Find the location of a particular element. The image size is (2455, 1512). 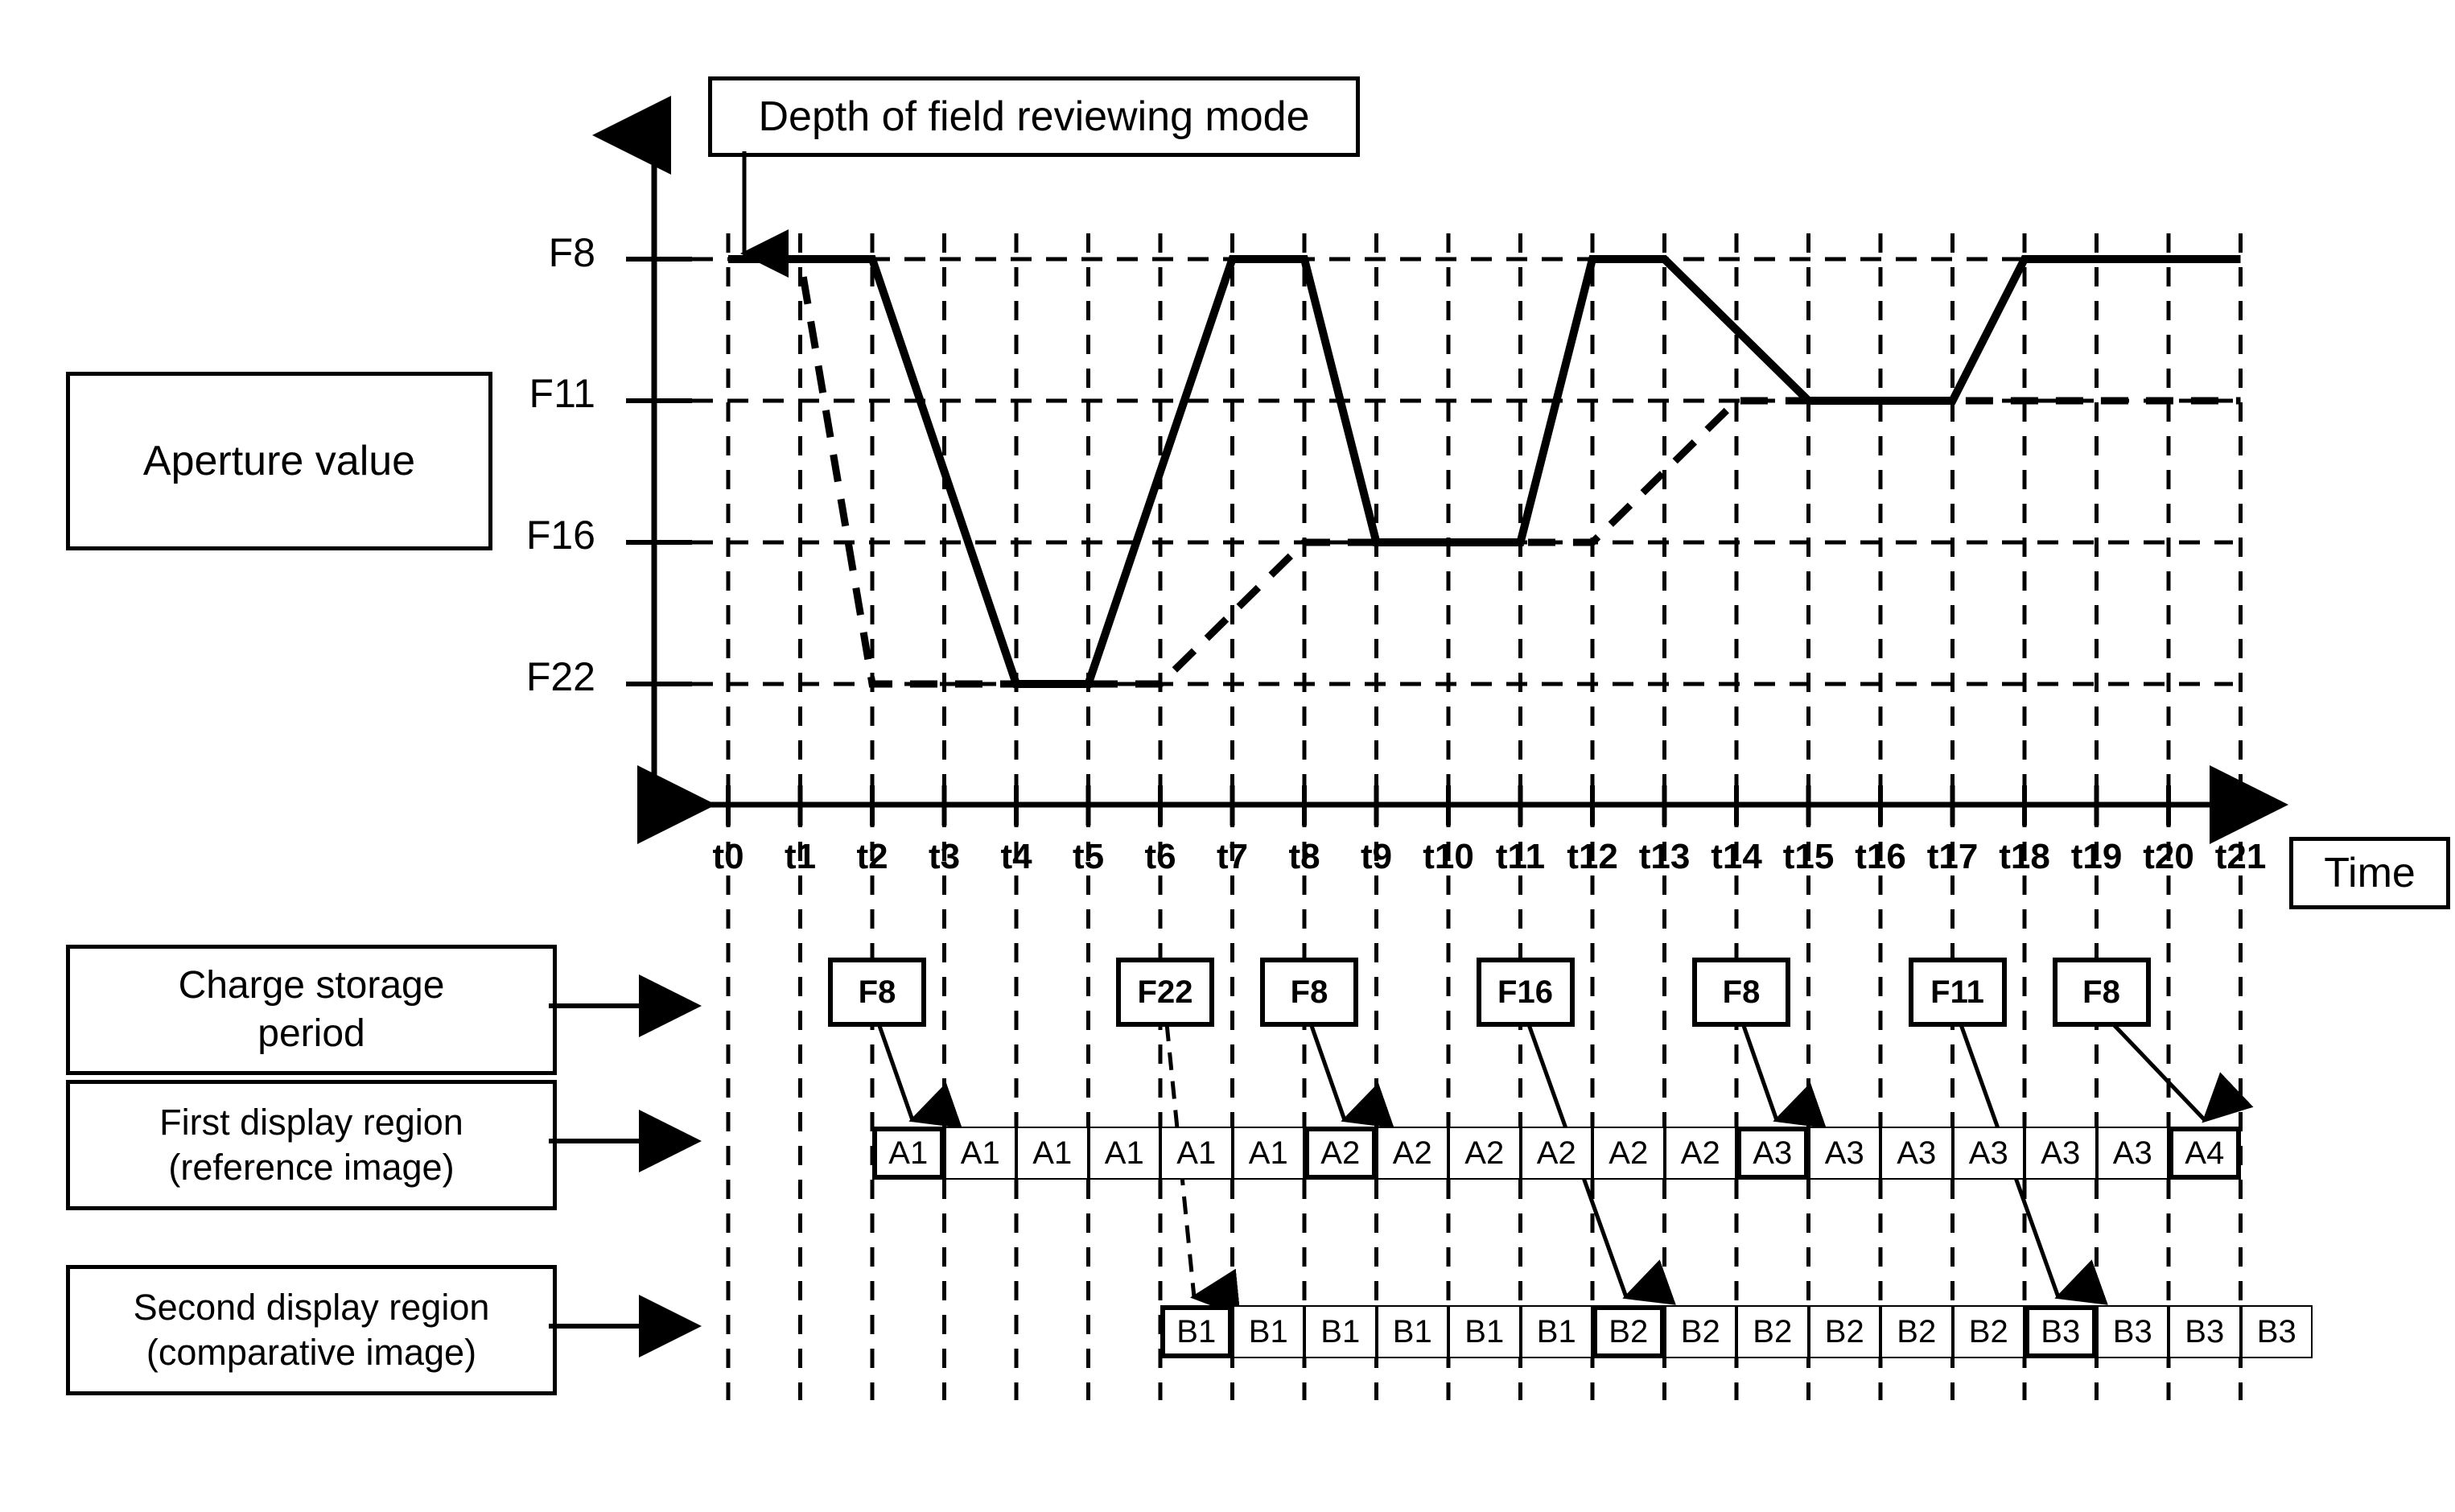

time-tick-label-t14: t14 is located at coordinates (1736, 856).